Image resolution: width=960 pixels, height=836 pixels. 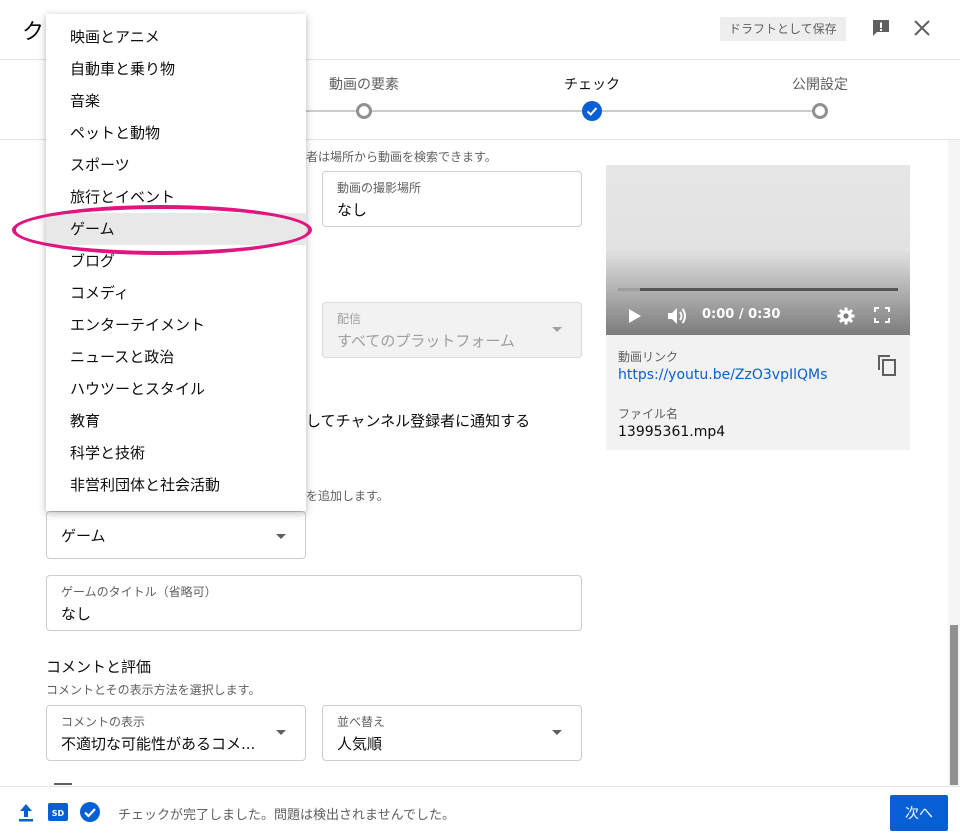 I want to click on volume-icon, so click(x=677, y=316).